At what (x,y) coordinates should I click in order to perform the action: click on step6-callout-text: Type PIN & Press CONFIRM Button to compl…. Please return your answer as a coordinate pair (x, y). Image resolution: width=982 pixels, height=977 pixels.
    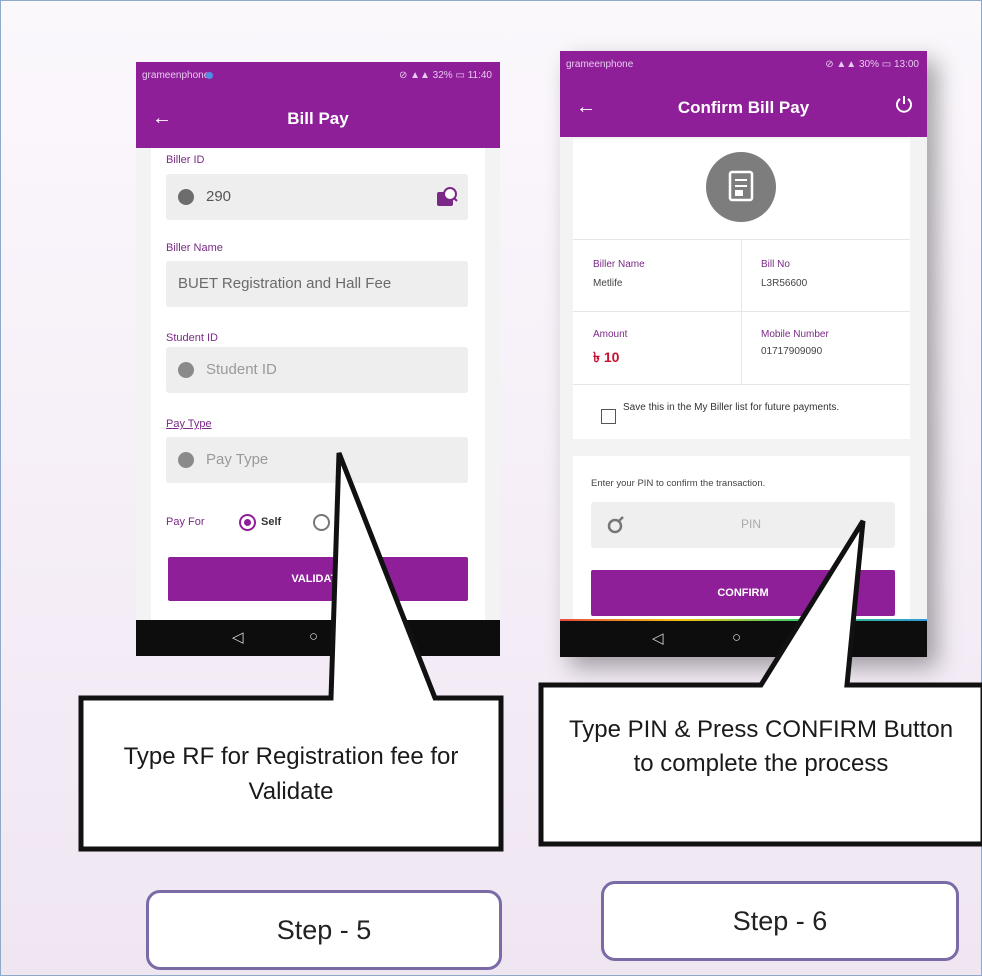
    Looking at the image, I should click on (761, 746).